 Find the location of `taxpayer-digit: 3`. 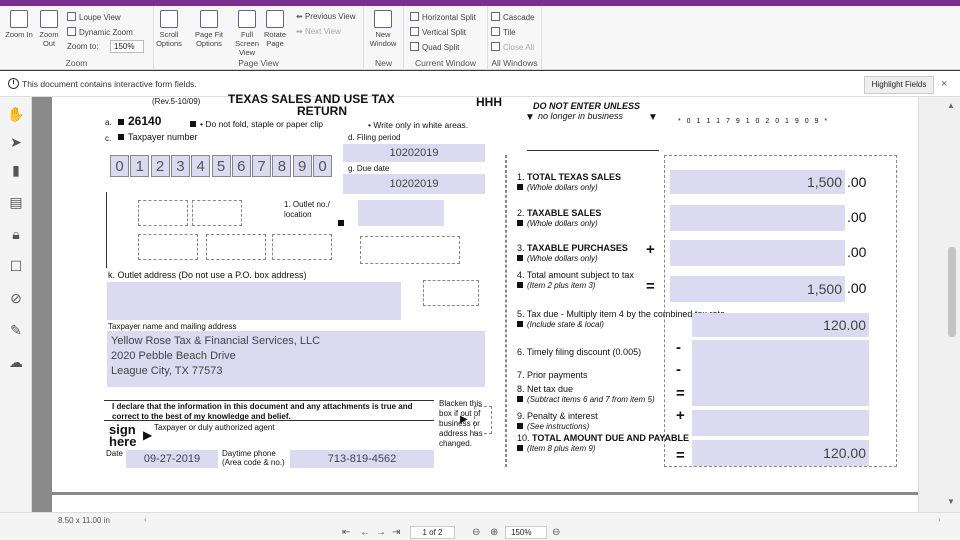

taxpayer-digit: 3 is located at coordinates (180, 166).